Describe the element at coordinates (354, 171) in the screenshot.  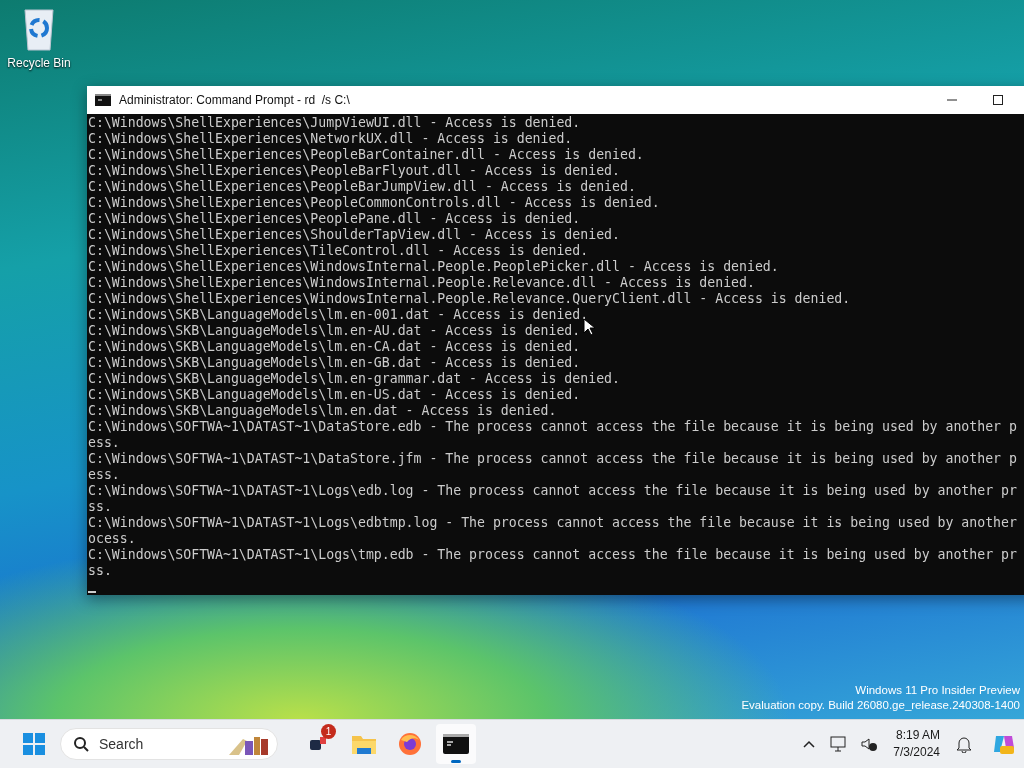
I see `console-line: C:\Windows\ShellExperiences\PeopleBarFlyout.dll - Access is denied.` at that location.